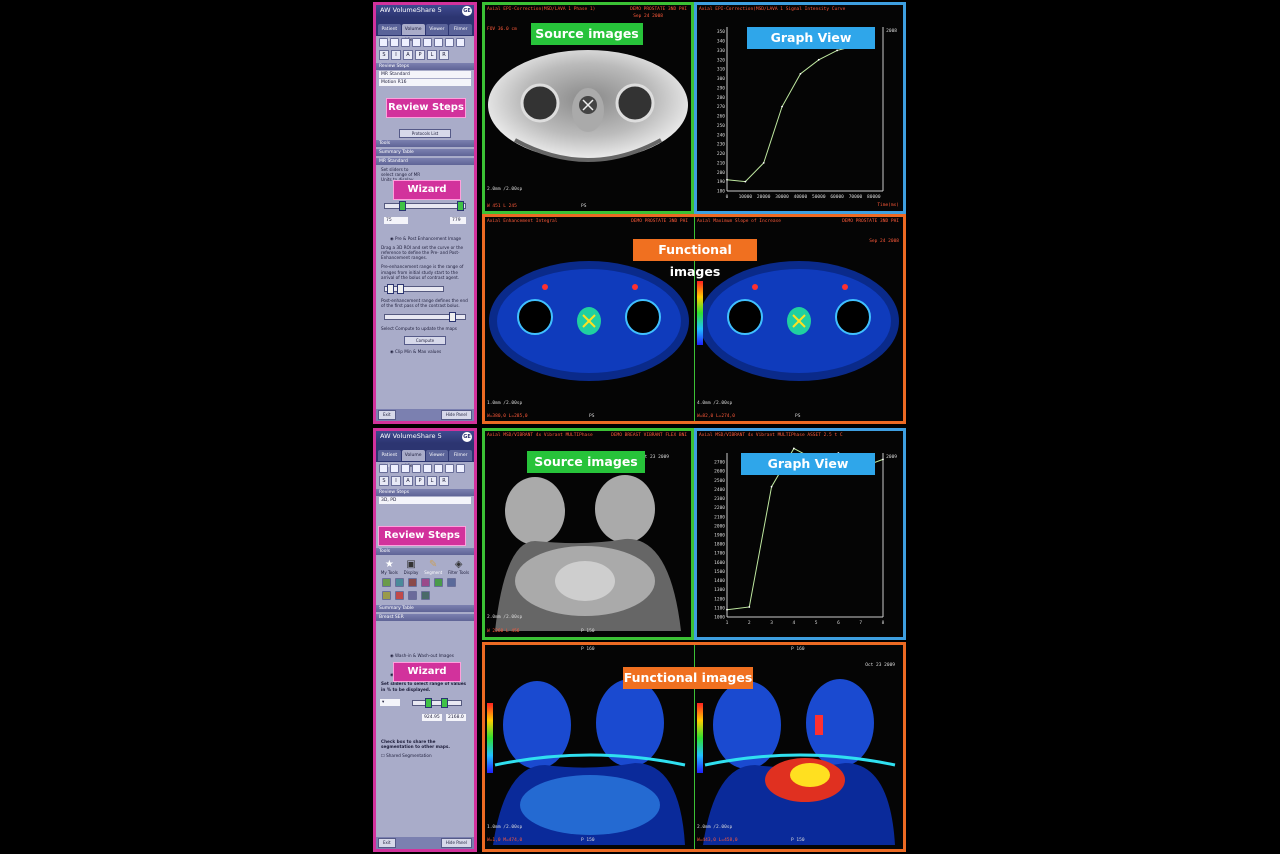 This screenshot has height=854, width=1280. Describe the element at coordinates (458, 567) in the screenshot. I see `filter-tools-button: ◈ Filter Tools` at that location.